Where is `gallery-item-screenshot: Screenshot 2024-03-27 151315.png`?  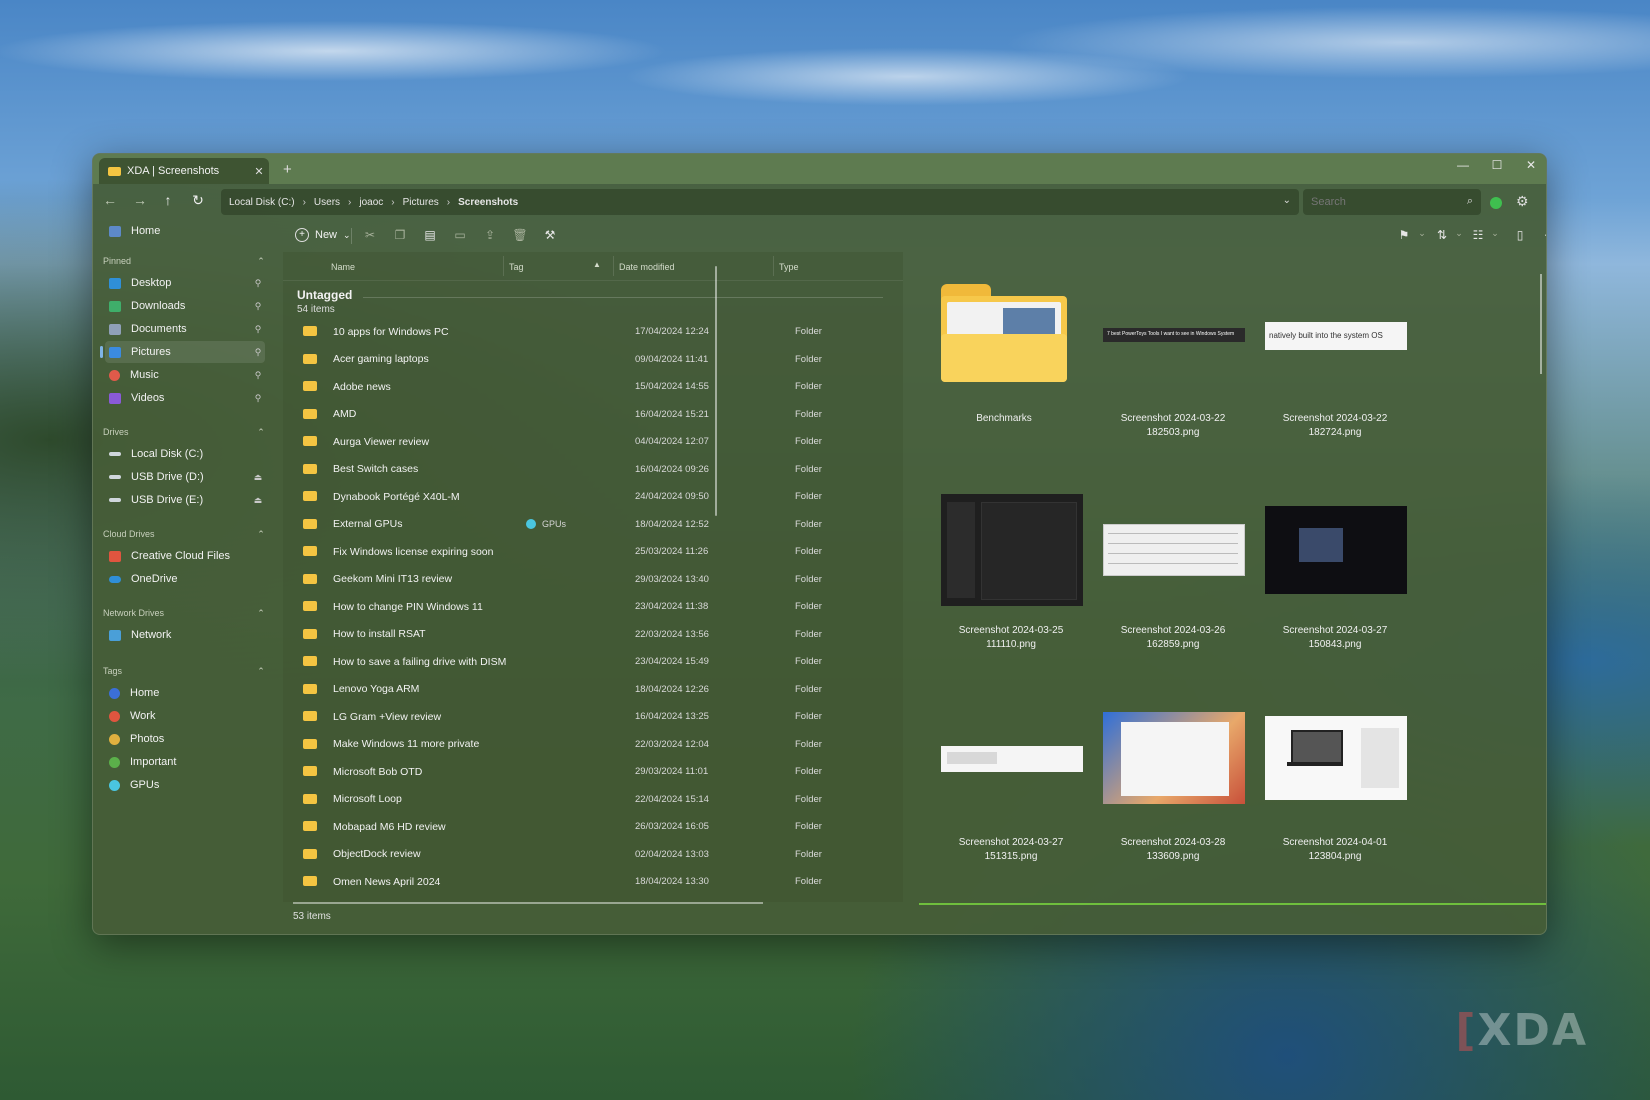
gallery-item-screenshot: Screenshot 2024-03-27 151315.png is located at coordinates (1011, 850).